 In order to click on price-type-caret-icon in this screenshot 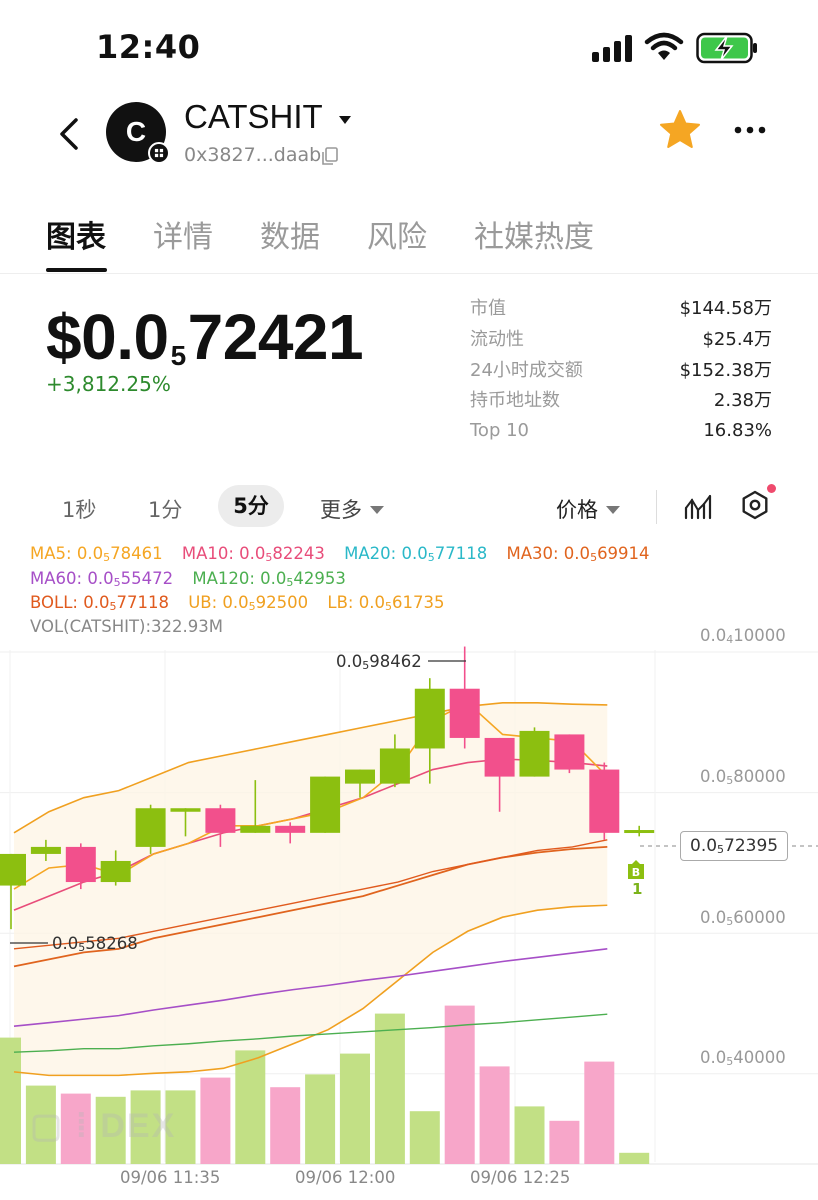, I will do `click(613, 510)`.